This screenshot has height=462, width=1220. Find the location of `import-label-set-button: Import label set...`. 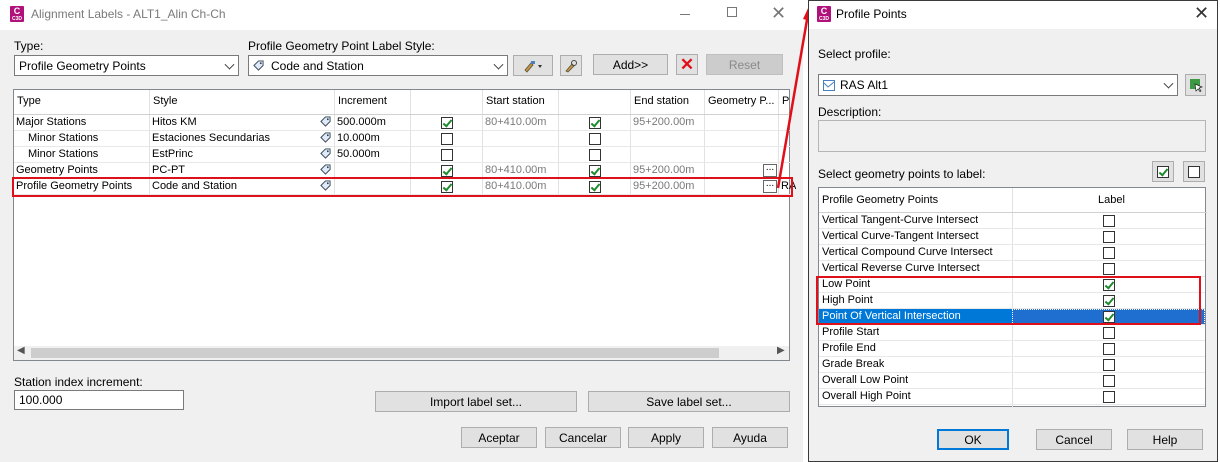

import-label-set-button: Import label set... is located at coordinates (476, 401).